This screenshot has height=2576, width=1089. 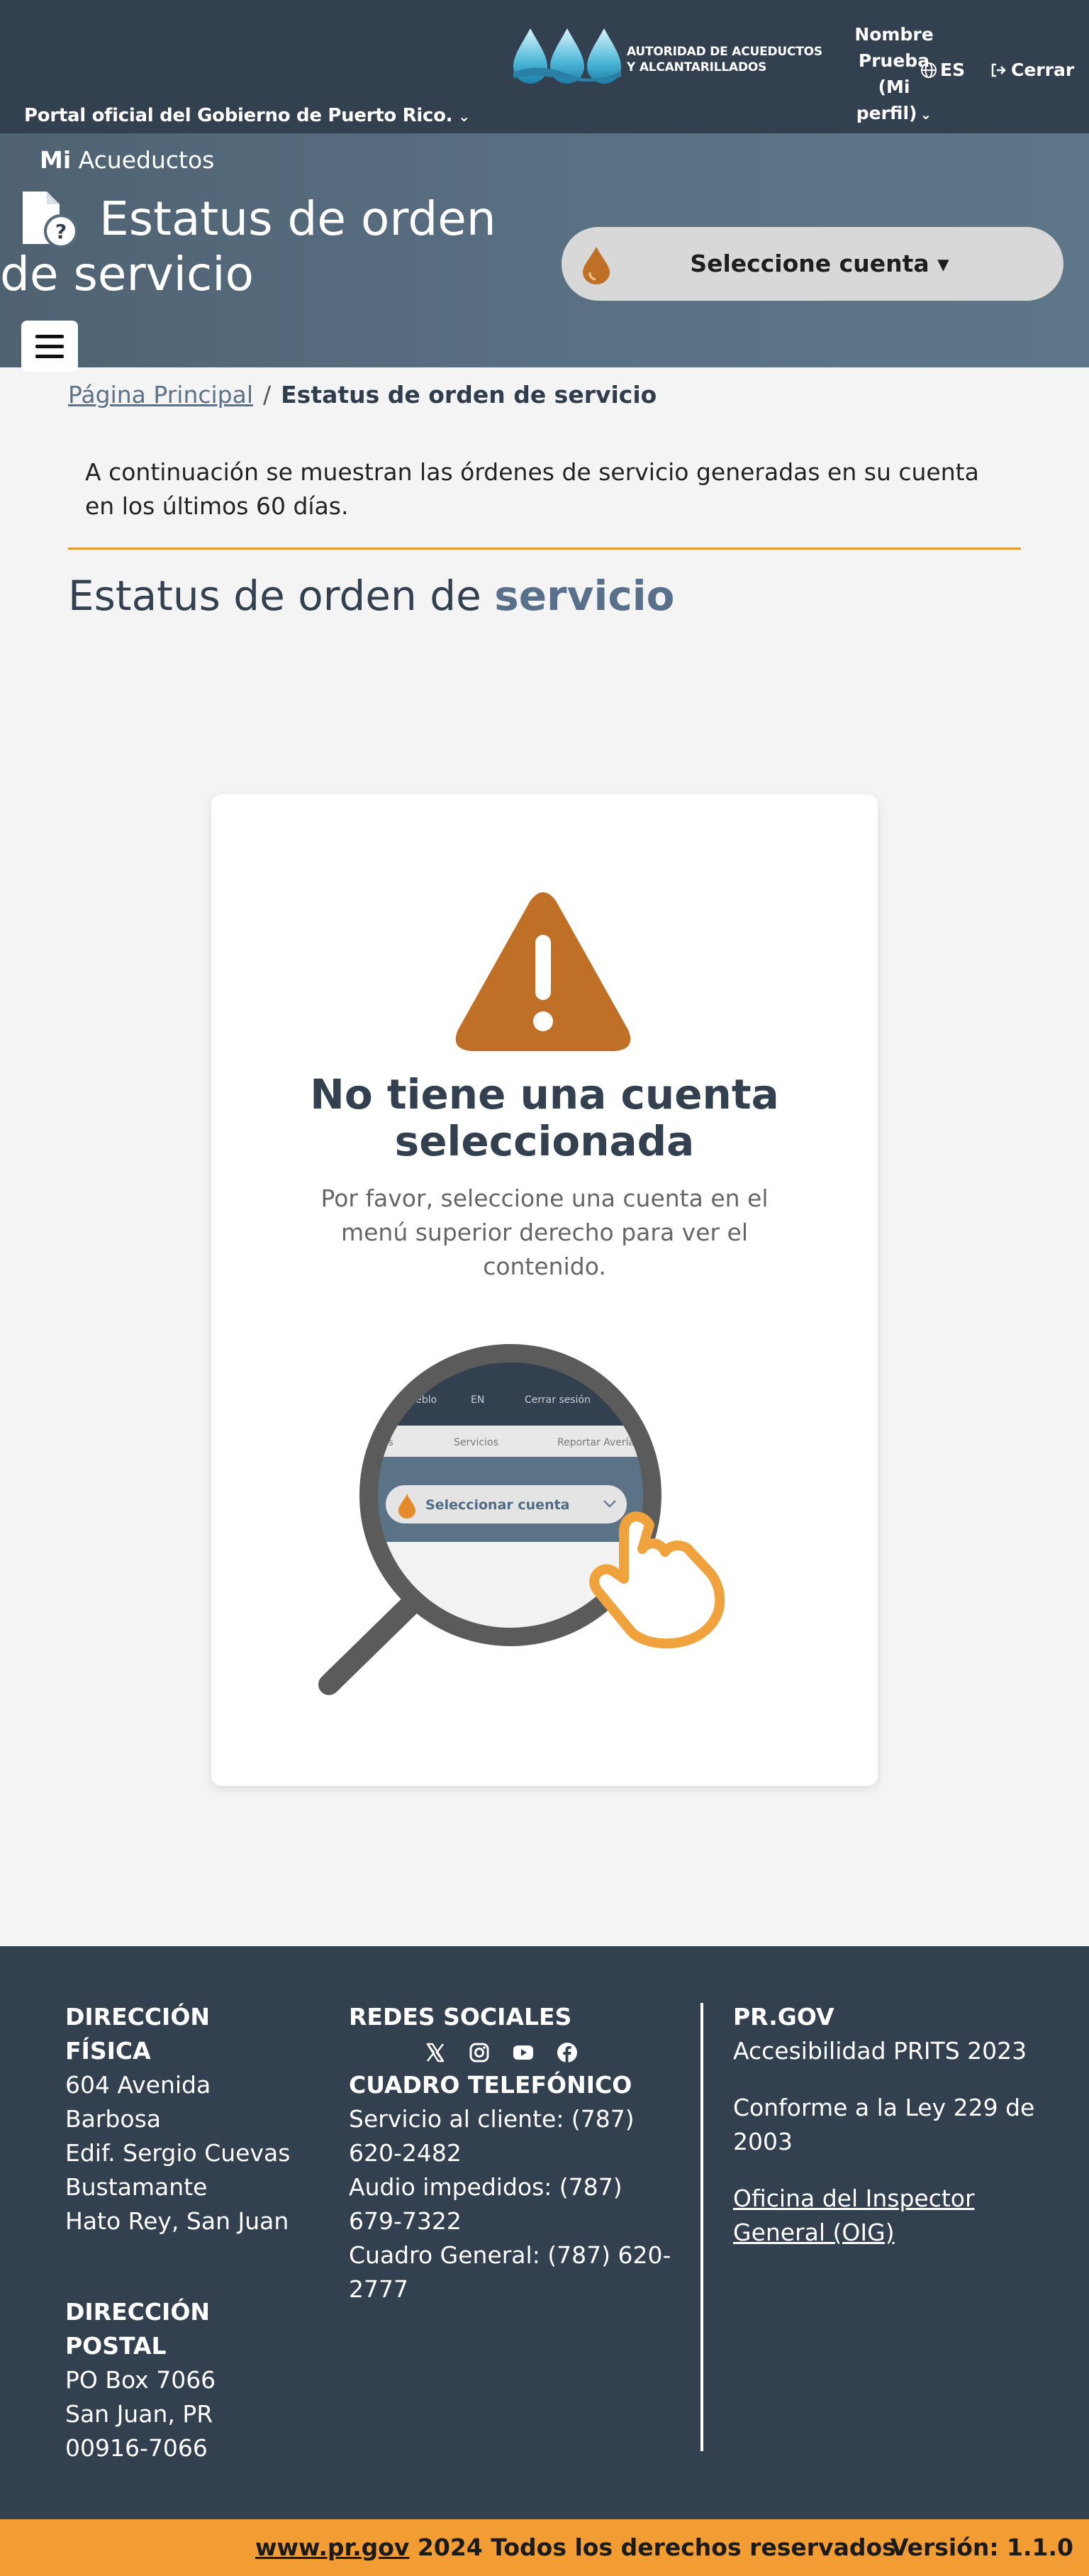 I want to click on footer-divider, so click(x=701, y=2227).